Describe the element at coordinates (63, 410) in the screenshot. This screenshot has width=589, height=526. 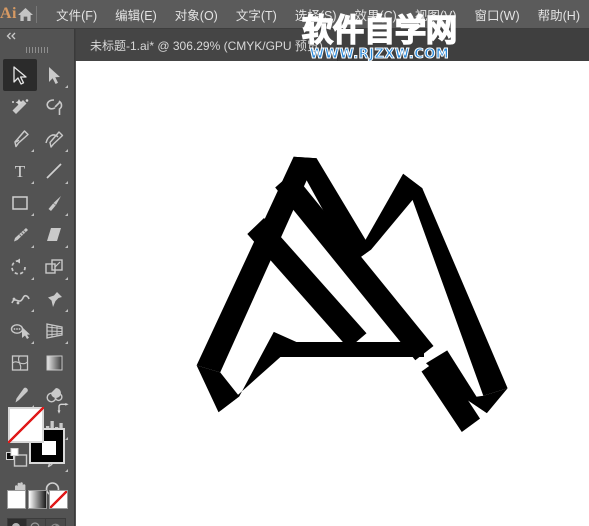
I see `swap-fill-stroke-icon` at that location.